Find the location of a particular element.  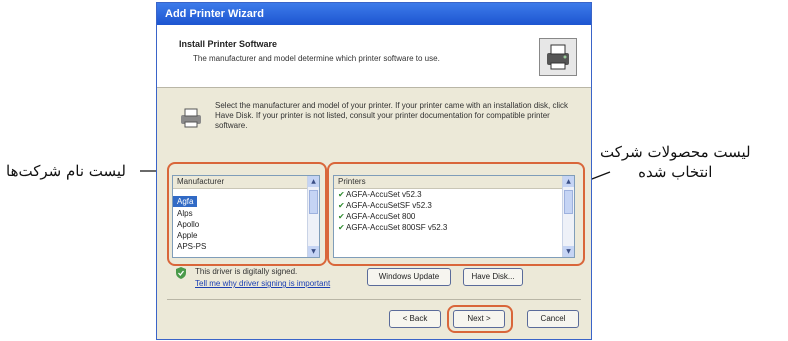

annotation-products-label: لیست محصولات شرکت انتخاب شده is located at coordinates (675, 162).